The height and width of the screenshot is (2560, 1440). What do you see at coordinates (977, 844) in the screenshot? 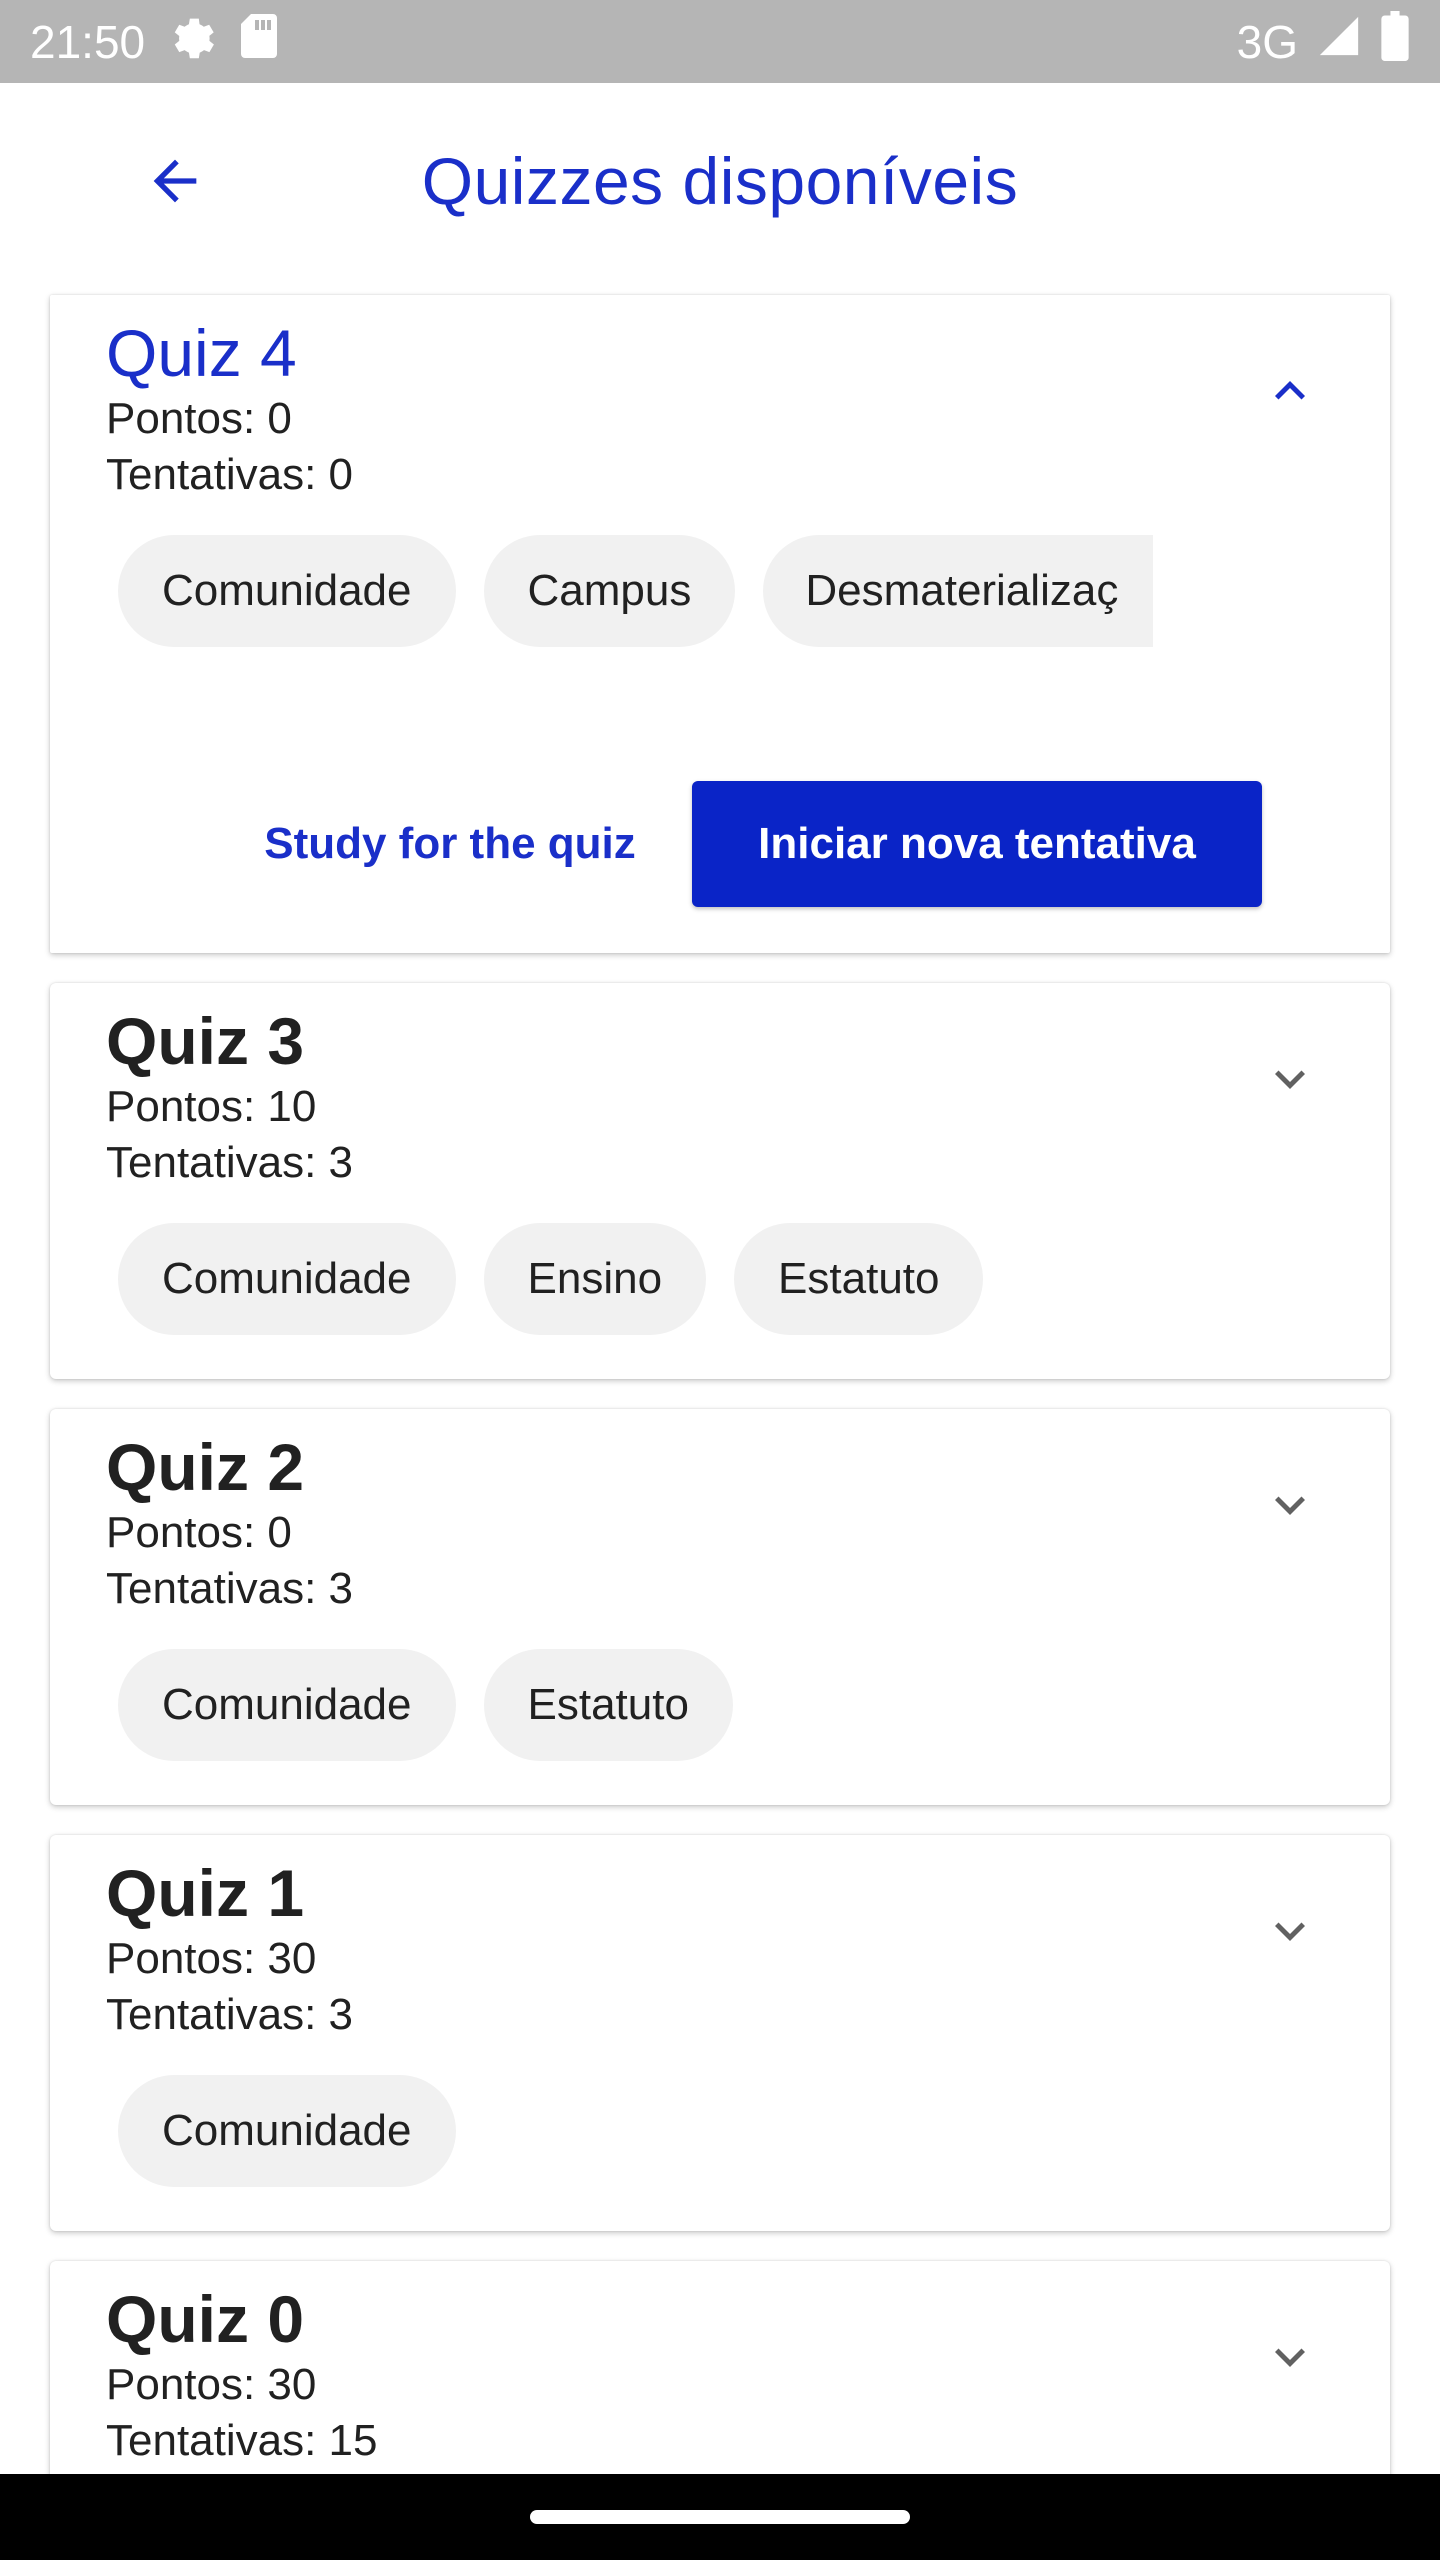
I see `start-attempt-button: Iniciar nova tentativa` at bounding box center [977, 844].